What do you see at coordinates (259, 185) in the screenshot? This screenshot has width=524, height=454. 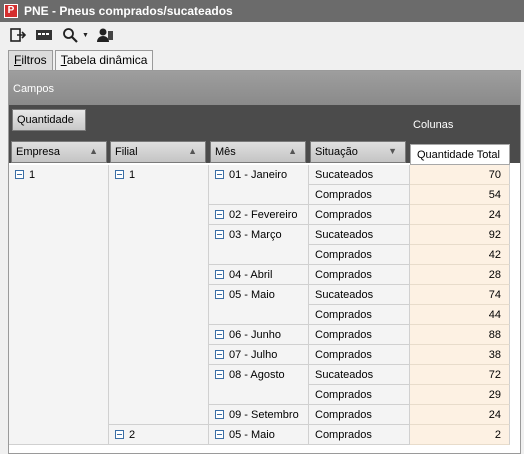 I see `month-cell: 01 - Janeiro` at bounding box center [259, 185].